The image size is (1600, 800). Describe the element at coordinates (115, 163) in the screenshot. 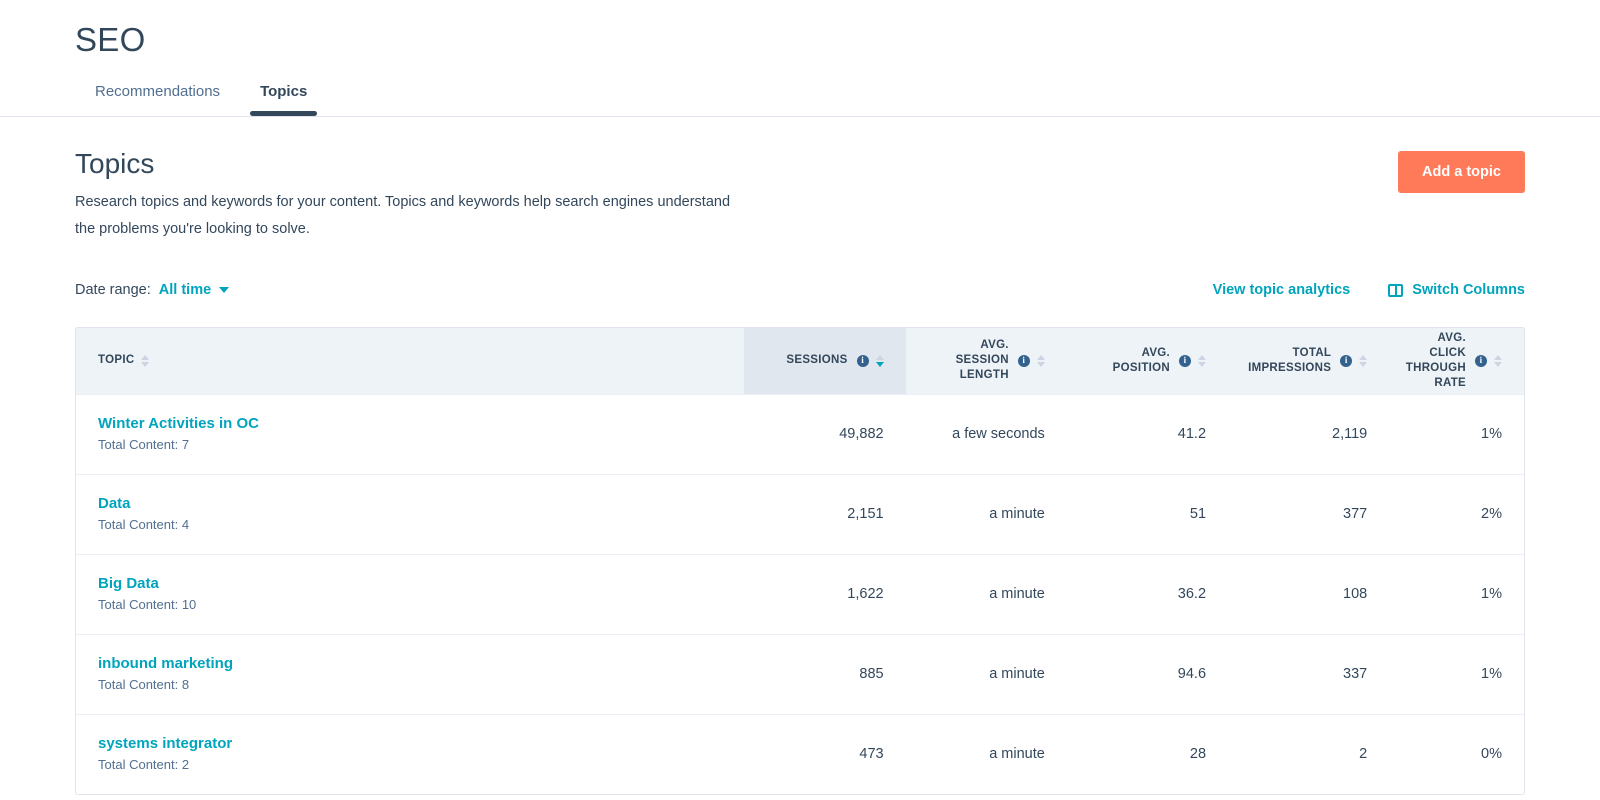

I see `page-title: Topics` at that location.